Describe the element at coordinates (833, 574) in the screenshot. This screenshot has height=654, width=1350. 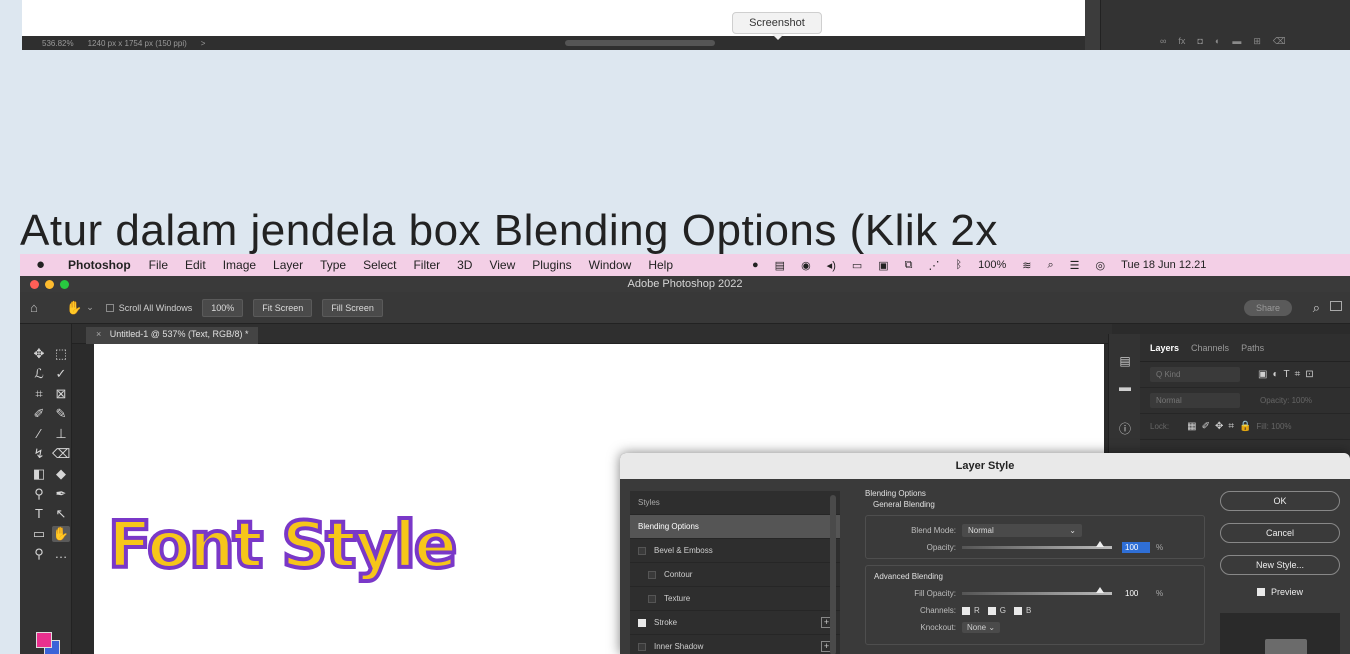
I see `styles-scrollbar` at that location.